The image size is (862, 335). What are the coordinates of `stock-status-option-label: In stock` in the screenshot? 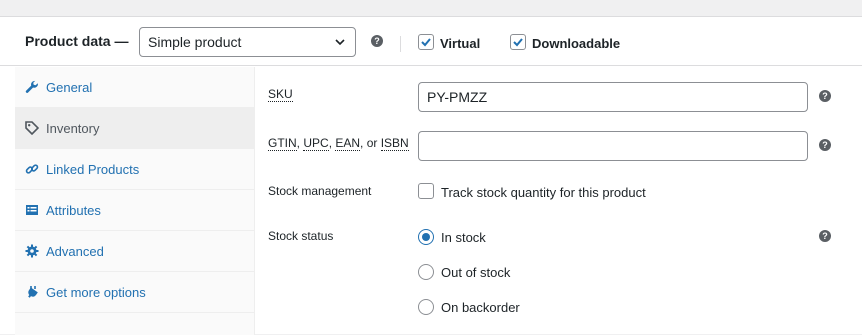 It's located at (463, 237).